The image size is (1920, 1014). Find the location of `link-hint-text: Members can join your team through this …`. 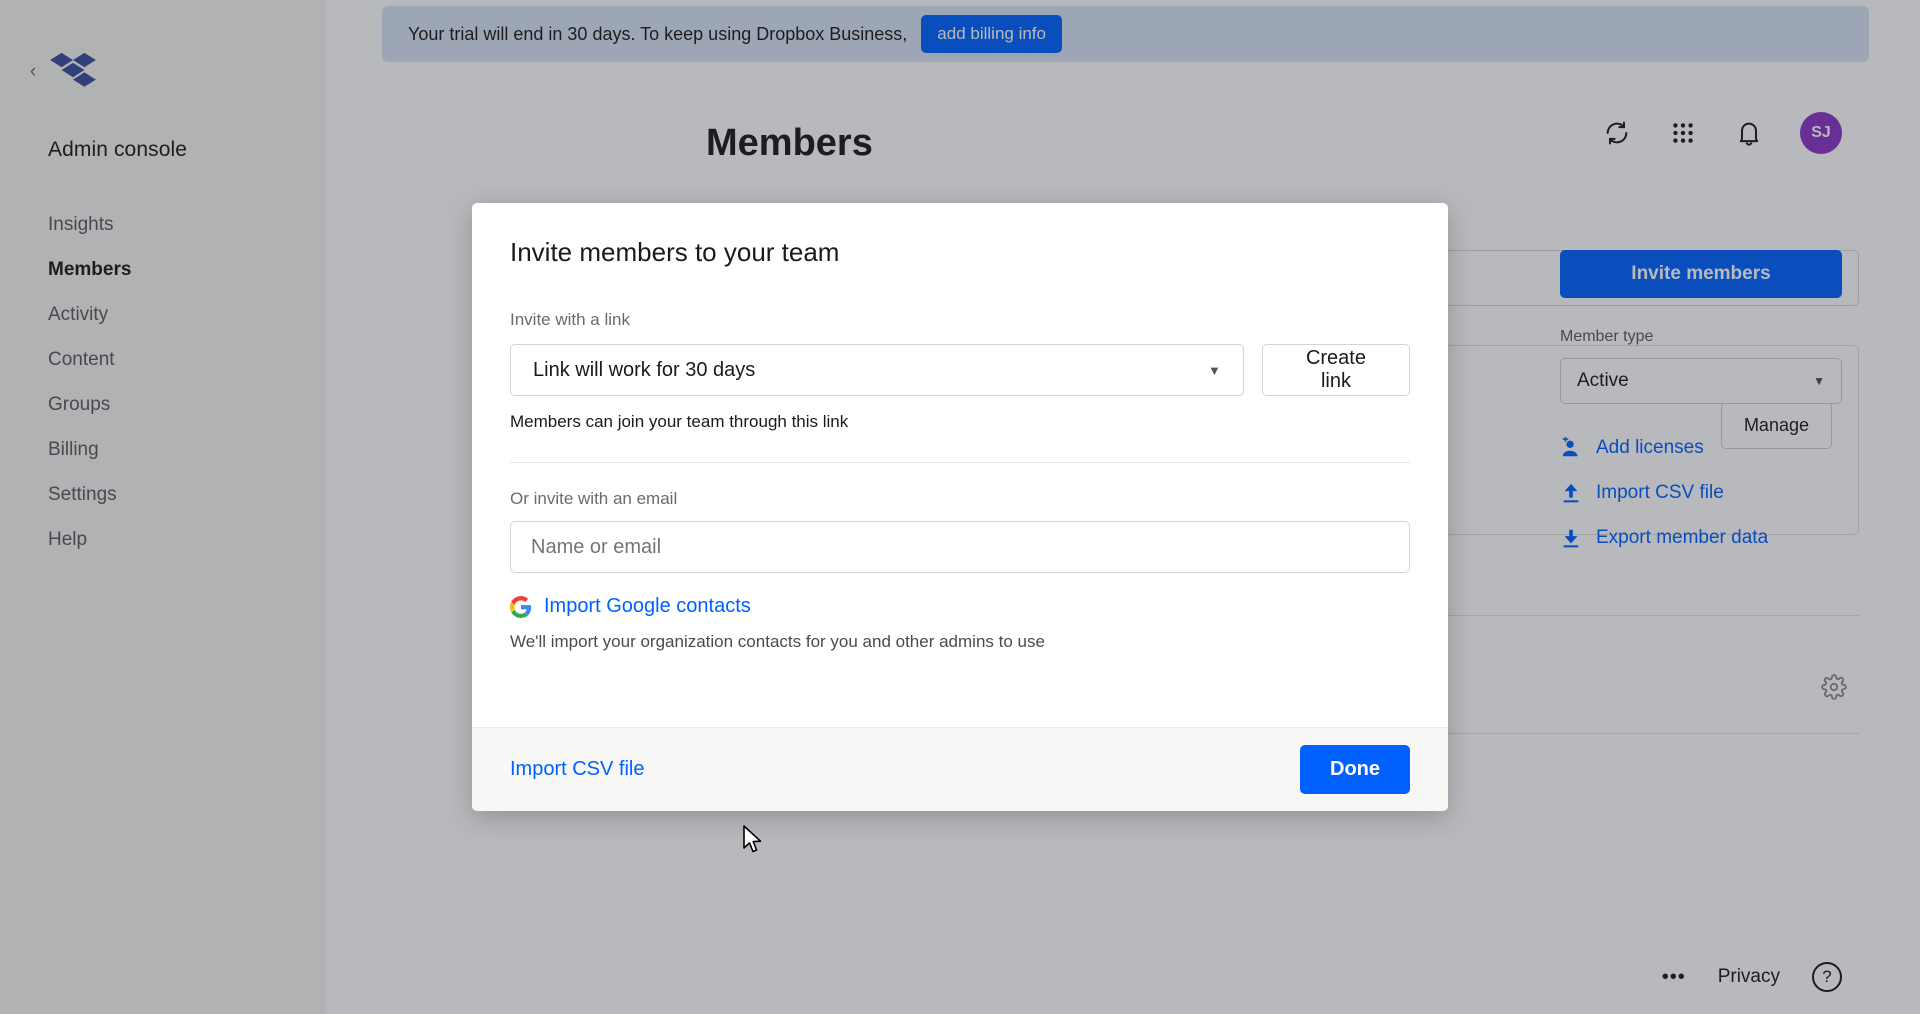

link-hint-text: Members can join your team through this … is located at coordinates (679, 421).